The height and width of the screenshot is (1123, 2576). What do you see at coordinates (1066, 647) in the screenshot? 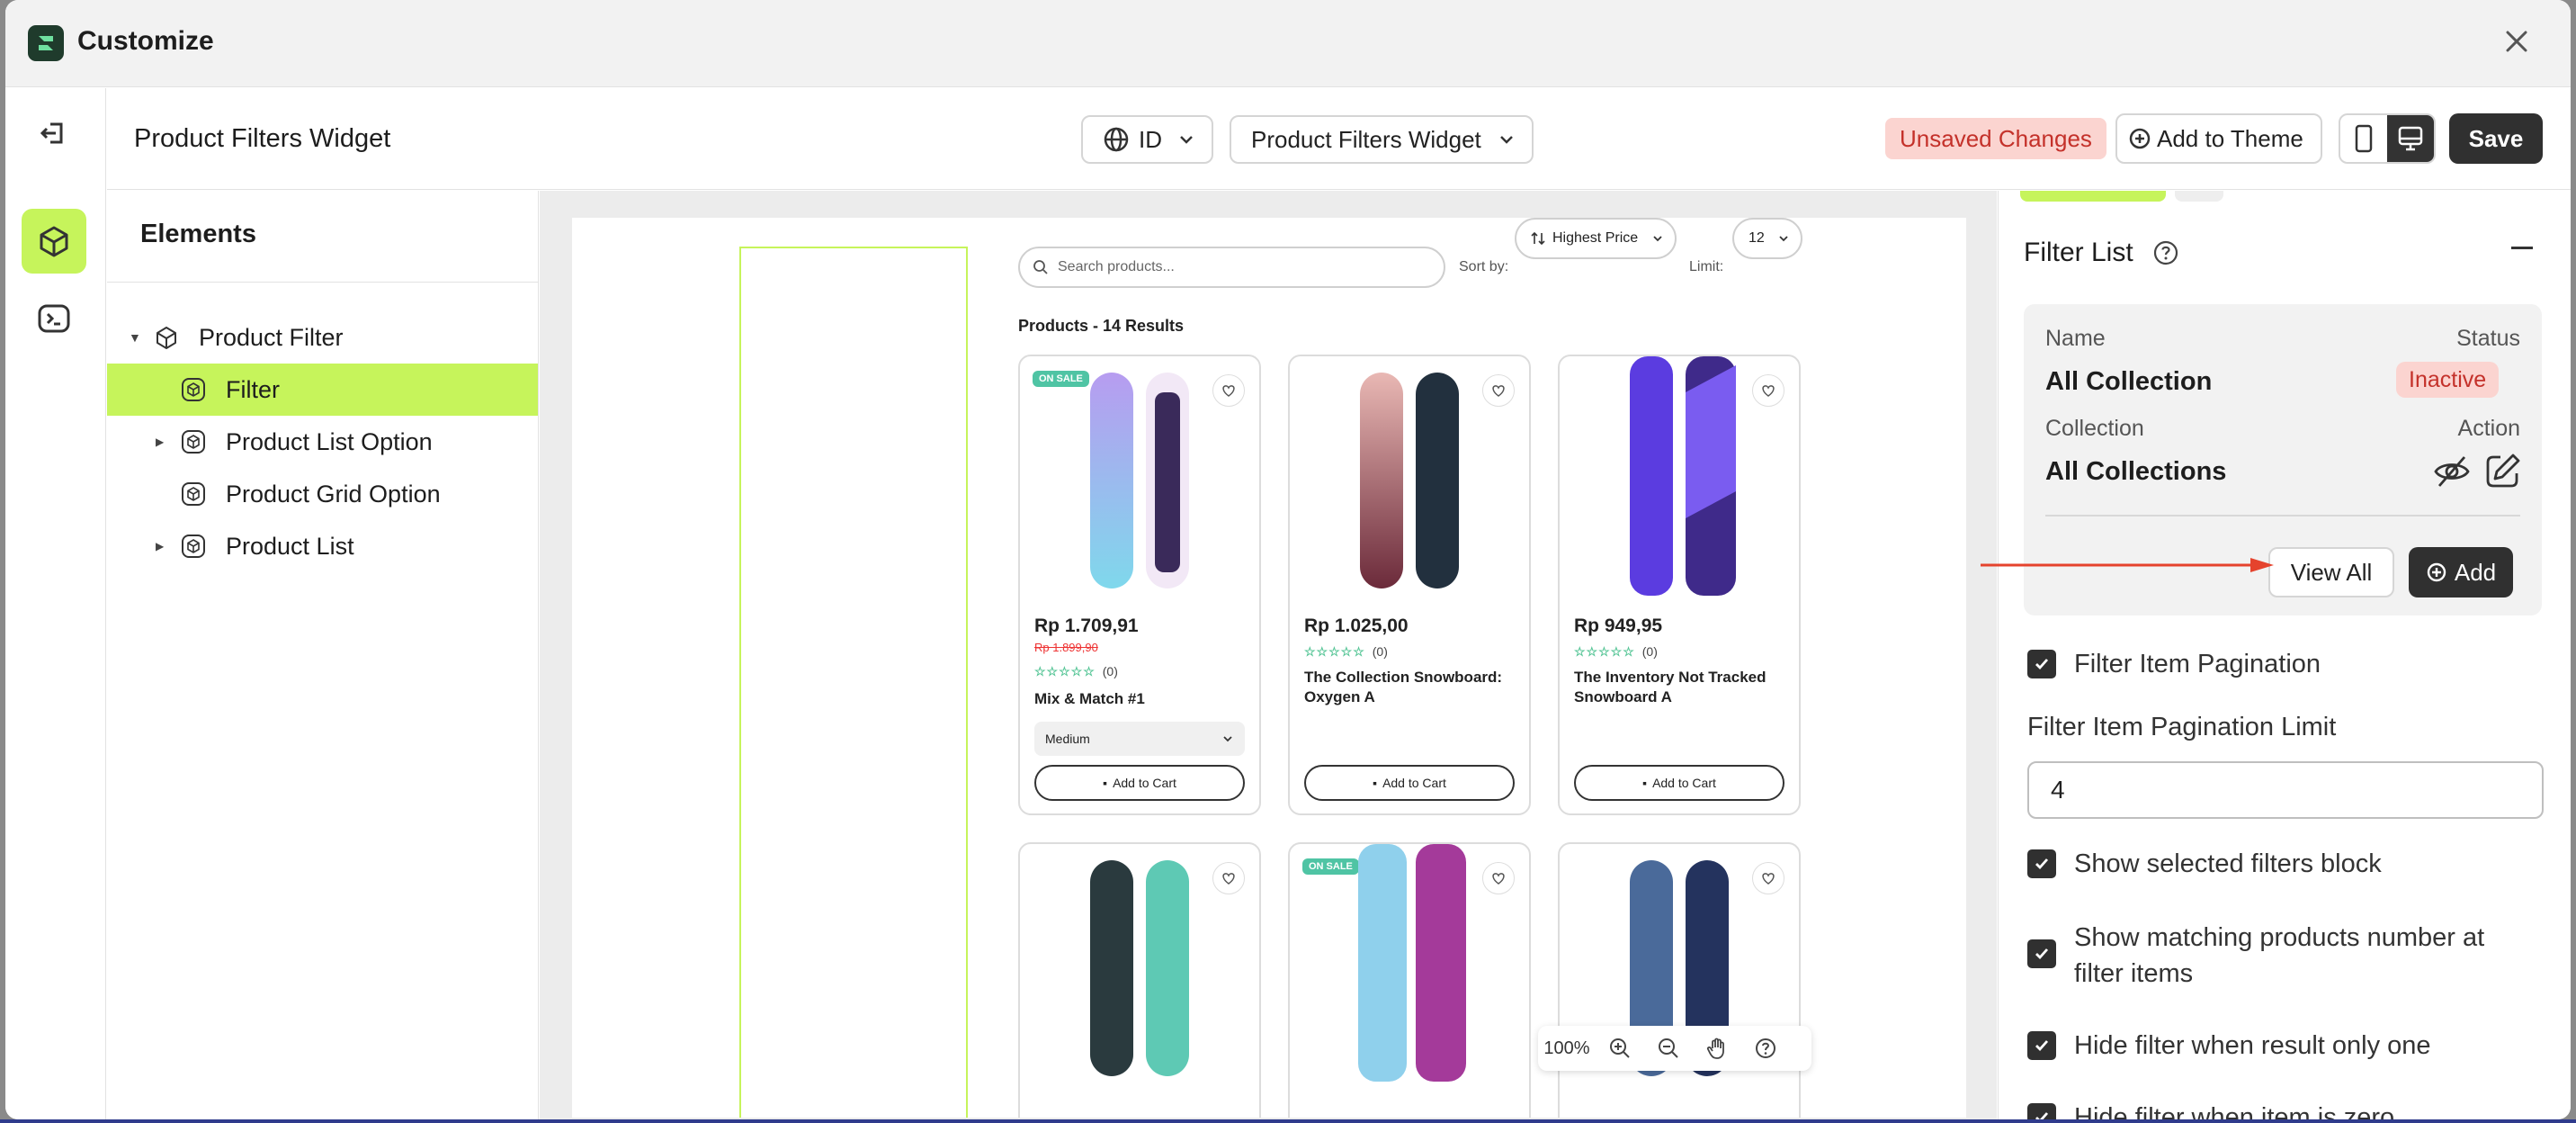
I see `compare-price: Rp 1.899,90` at bounding box center [1066, 647].